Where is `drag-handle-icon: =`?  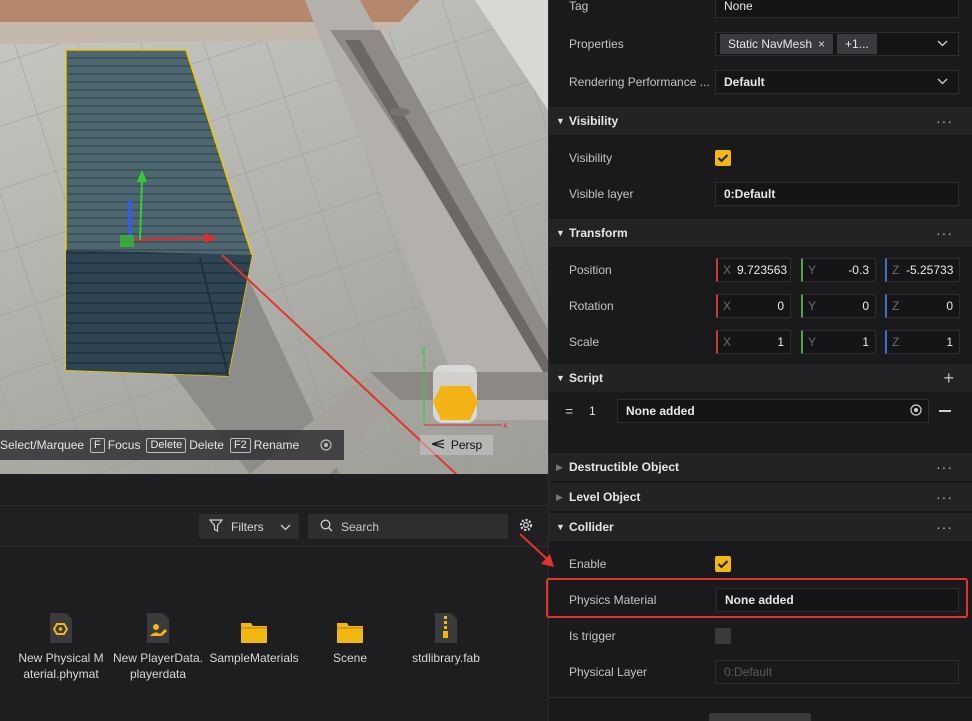 drag-handle-icon: = is located at coordinates (569, 411).